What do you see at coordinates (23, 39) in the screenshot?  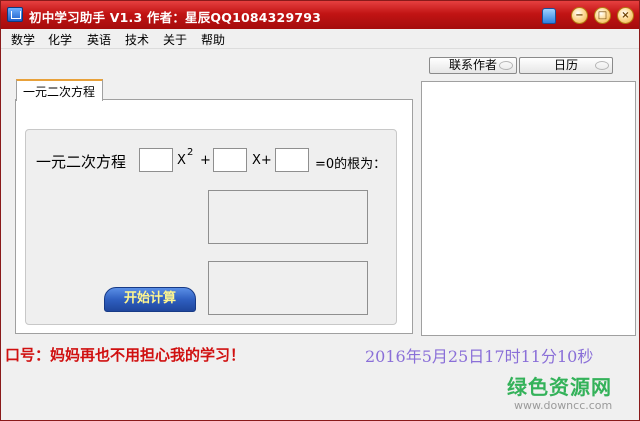 I see `menu-item-math: 数学` at bounding box center [23, 39].